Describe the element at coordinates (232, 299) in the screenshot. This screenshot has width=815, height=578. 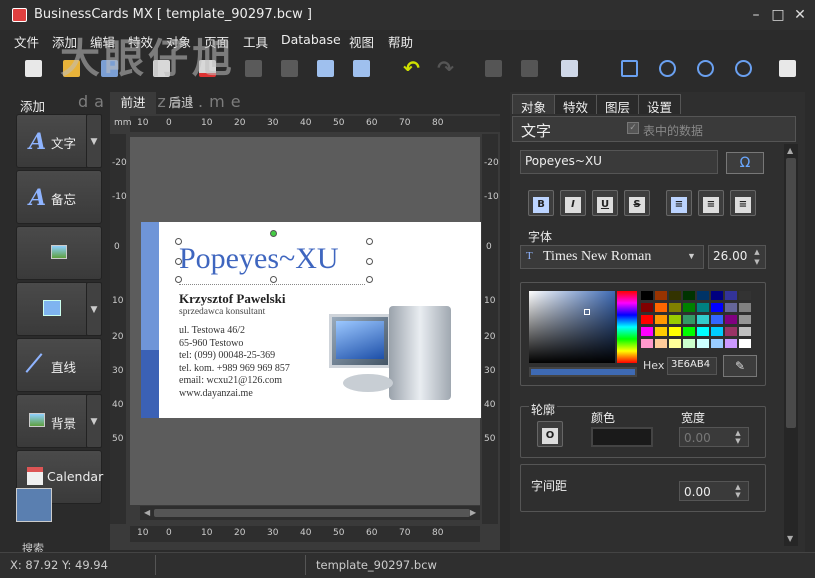
I see `card-person-name: Krzysztof Pawelski` at that location.